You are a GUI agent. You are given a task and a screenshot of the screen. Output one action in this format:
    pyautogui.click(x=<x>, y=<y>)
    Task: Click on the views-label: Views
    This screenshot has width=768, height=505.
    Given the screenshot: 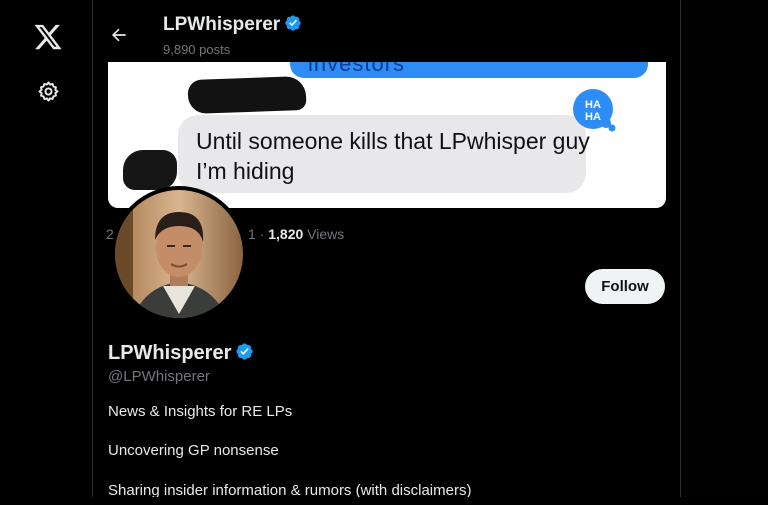 What is the action you would take?
    pyautogui.click(x=324, y=234)
    